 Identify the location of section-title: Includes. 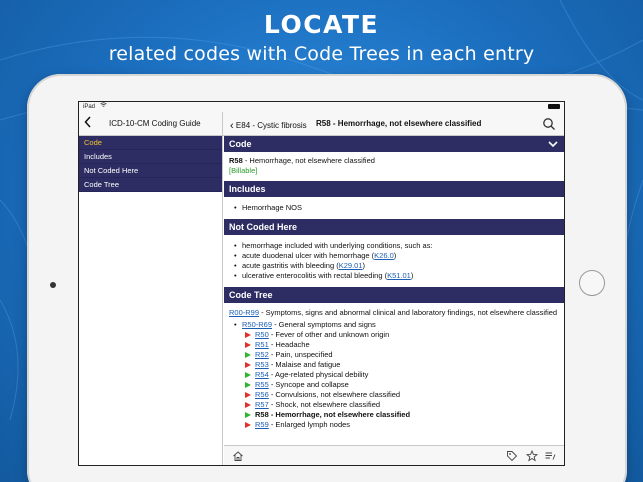
(247, 189).